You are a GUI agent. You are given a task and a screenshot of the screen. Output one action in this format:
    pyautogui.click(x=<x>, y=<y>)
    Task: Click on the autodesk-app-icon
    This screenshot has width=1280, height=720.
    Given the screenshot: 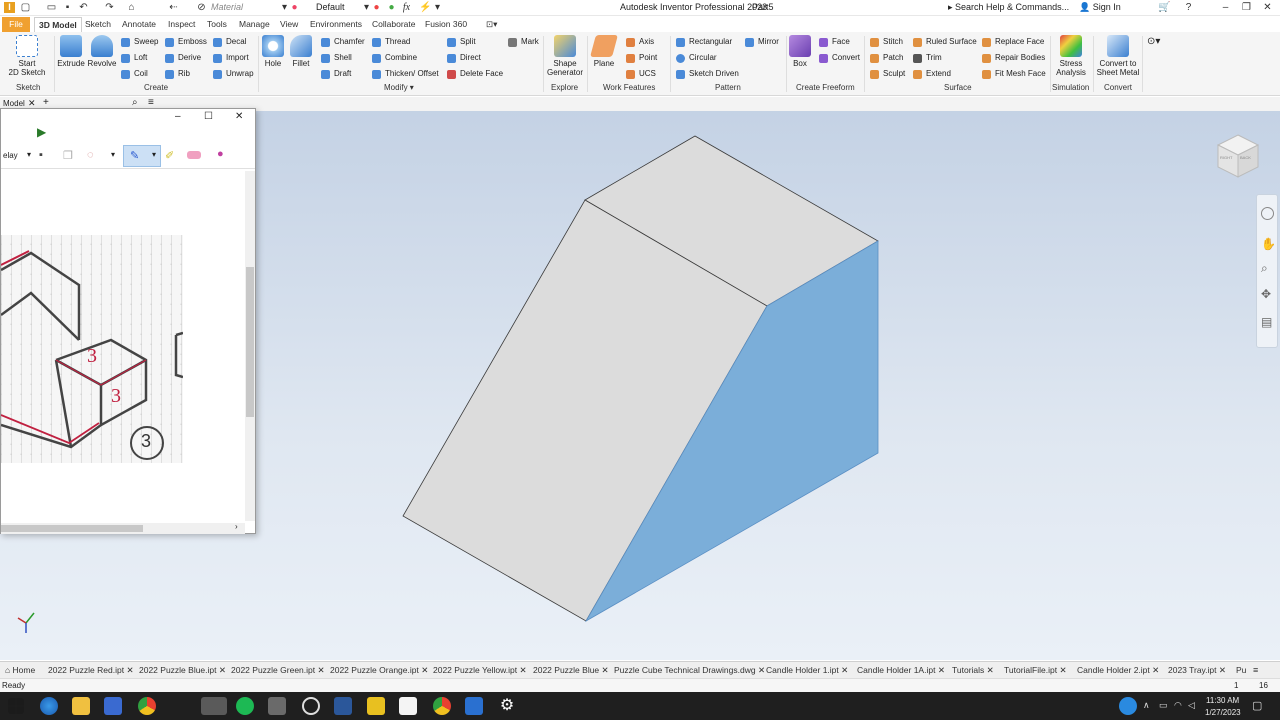 What is the action you would take?
    pyautogui.click(x=474, y=706)
    